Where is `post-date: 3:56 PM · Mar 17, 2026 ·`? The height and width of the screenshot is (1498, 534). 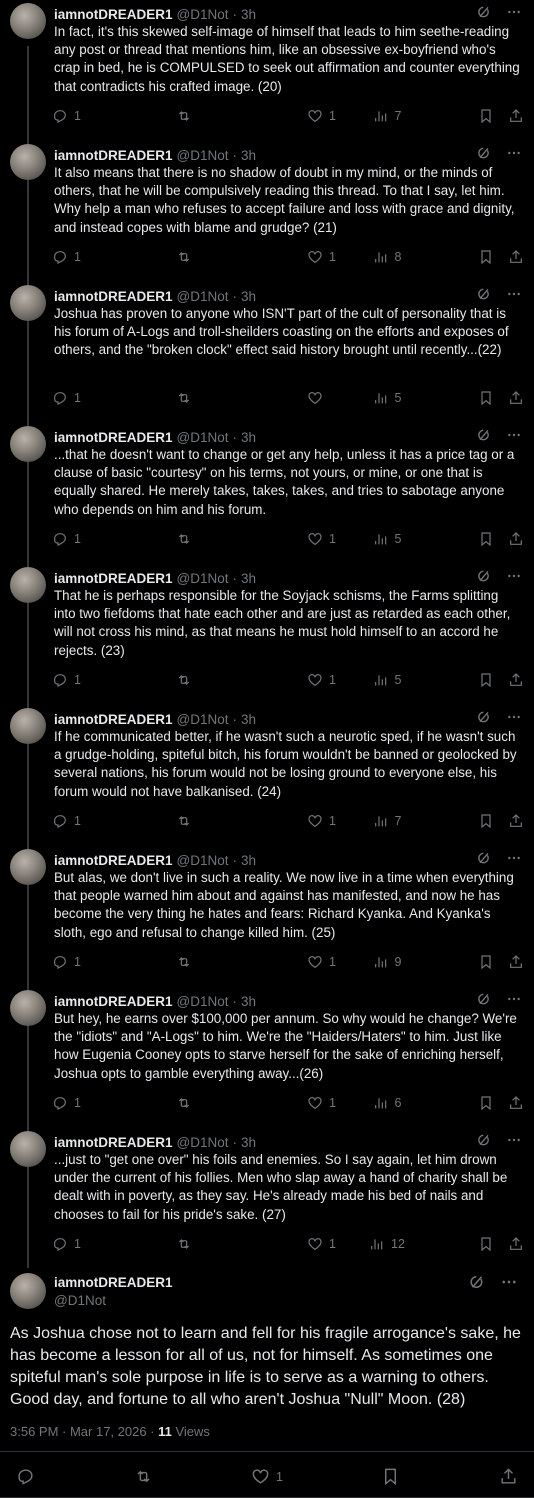
post-date: 3:56 PM · Mar 17, 2026 · is located at coordinates (84, 1431).